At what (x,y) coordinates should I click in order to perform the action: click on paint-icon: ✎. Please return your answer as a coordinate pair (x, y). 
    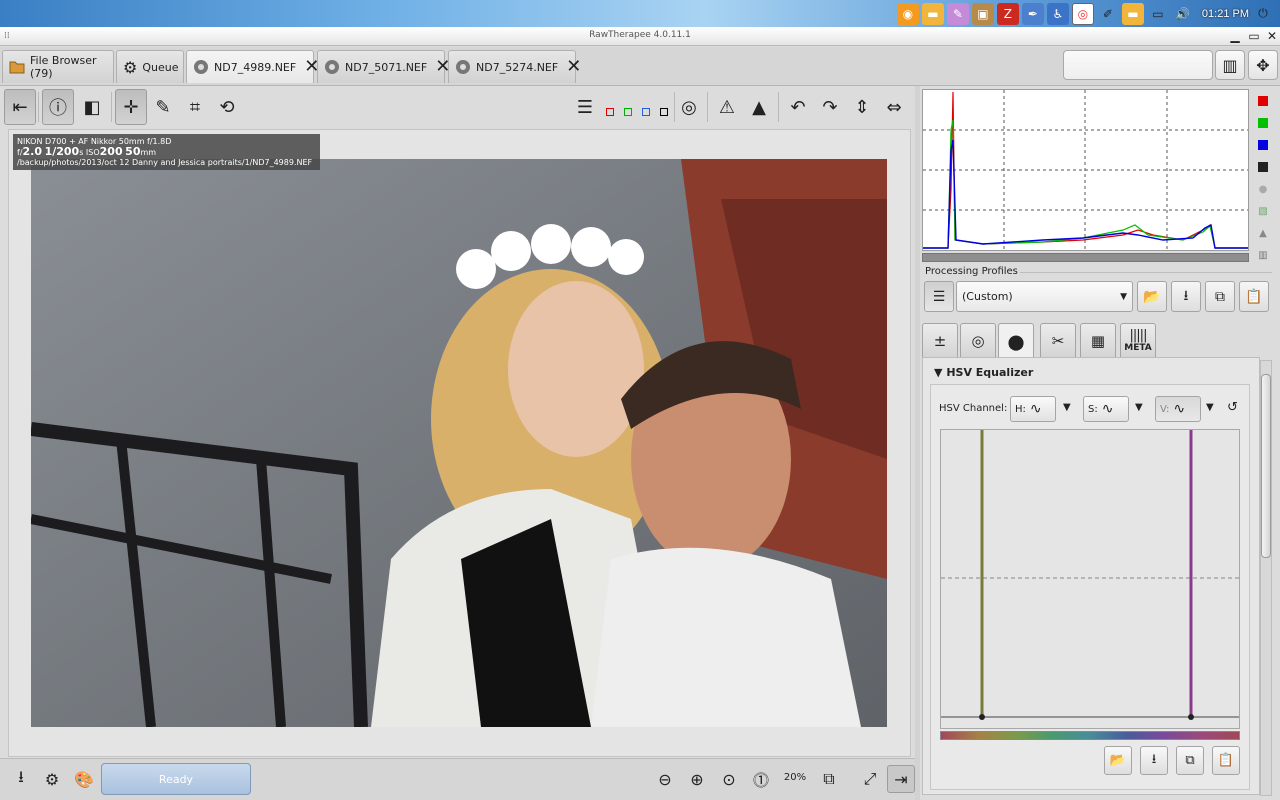
    Looking at the image, I should click on (957, 13).